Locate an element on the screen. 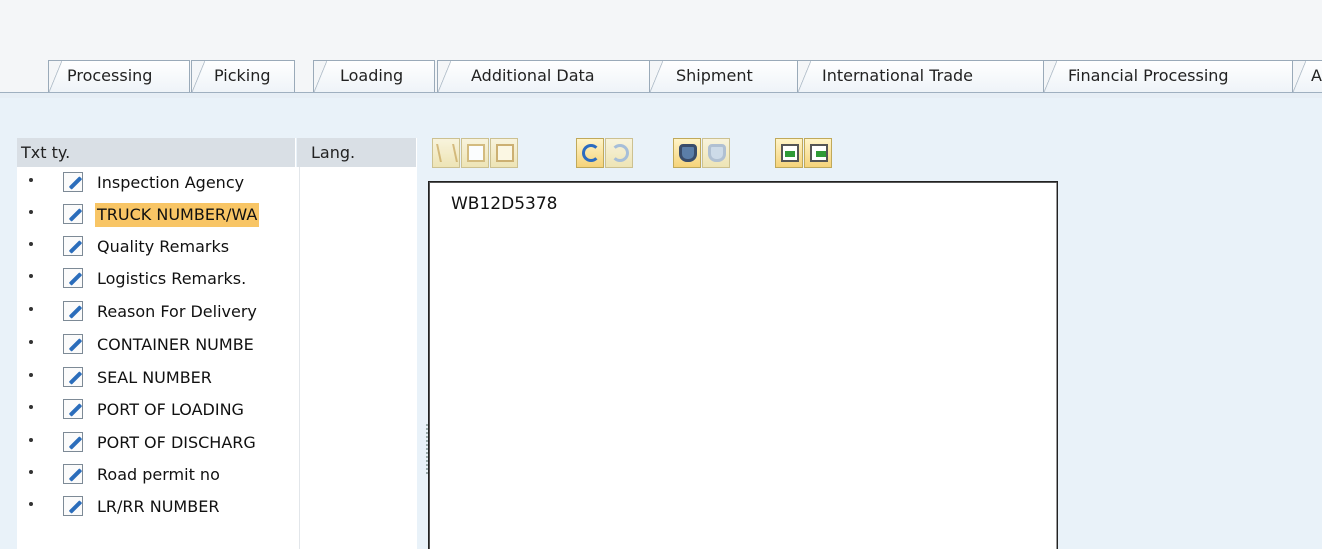  cut-icon is located at coordinates (446, 153).